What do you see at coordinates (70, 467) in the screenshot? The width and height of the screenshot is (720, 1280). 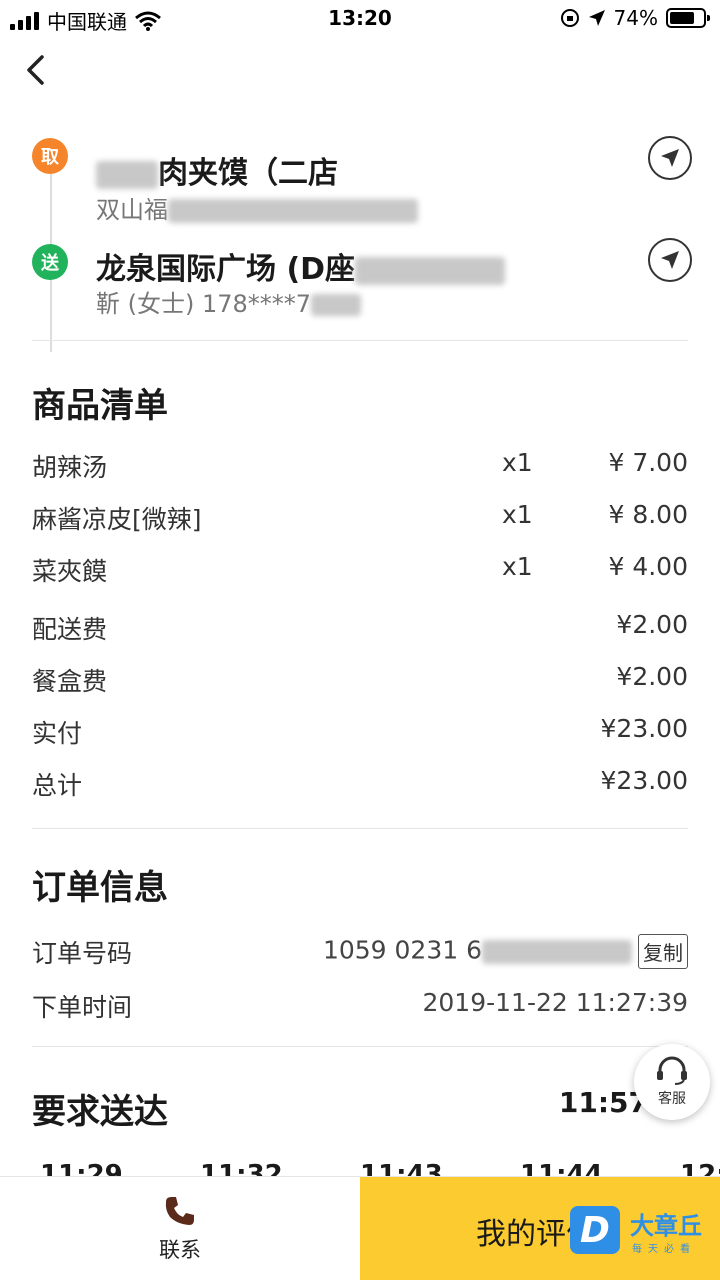 I see `goods-item-name: 胡辣汤` at bounding box center [70, 467].